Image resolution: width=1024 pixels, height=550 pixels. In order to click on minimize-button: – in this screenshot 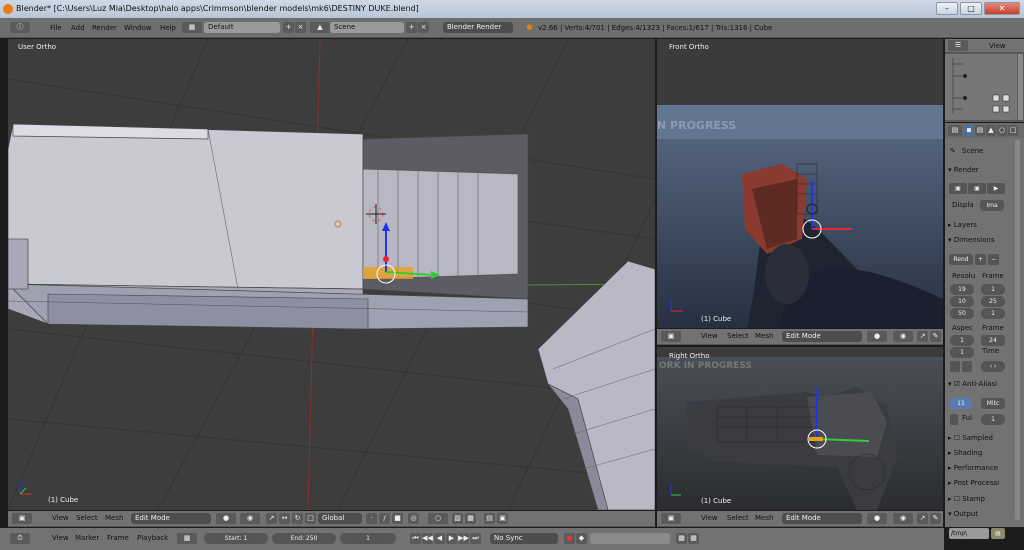, I will do `click(947, 8)`.